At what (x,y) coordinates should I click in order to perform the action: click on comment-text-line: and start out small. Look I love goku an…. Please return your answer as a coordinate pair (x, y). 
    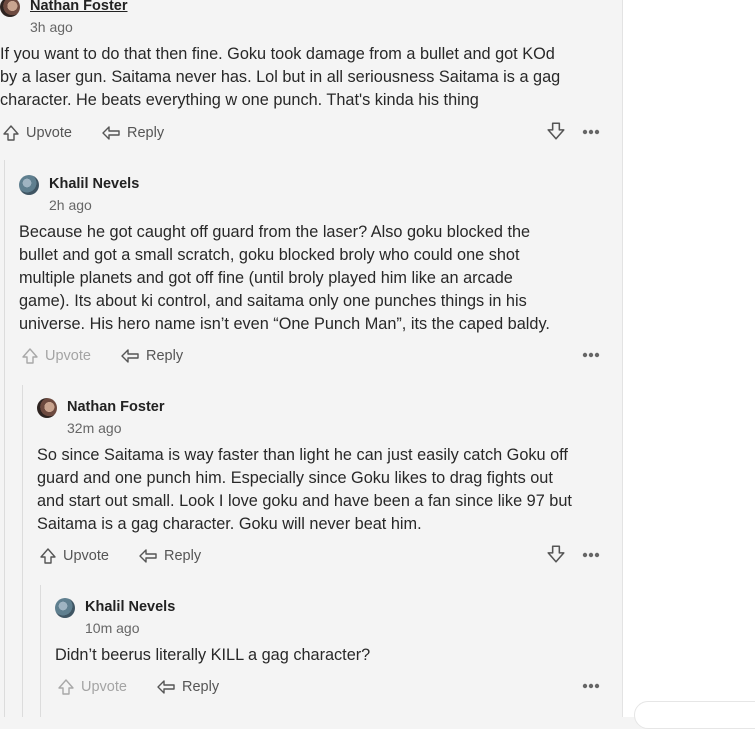
    Looking at the image, I should click on (304, 501).